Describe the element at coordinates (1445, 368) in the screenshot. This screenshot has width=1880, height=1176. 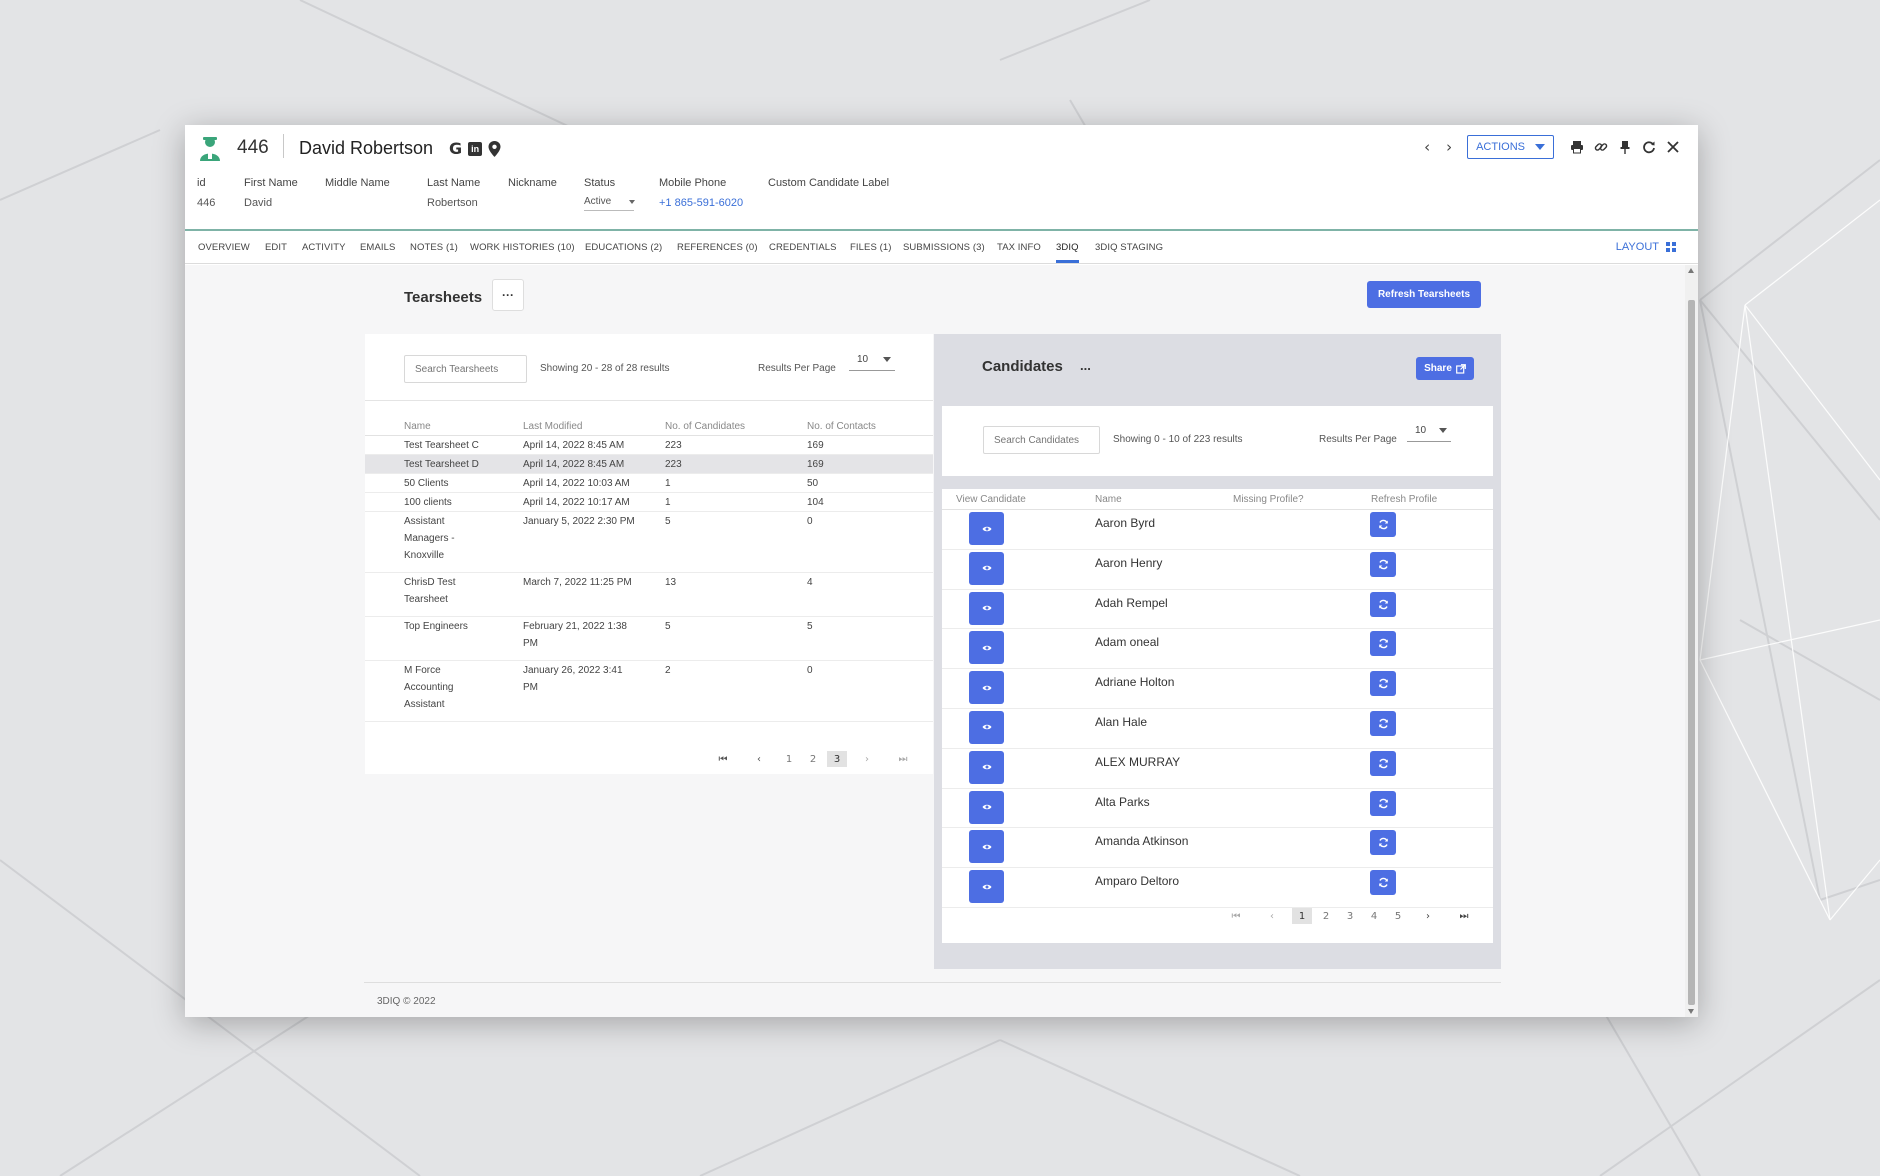
I see `share-button: Share` at that location.